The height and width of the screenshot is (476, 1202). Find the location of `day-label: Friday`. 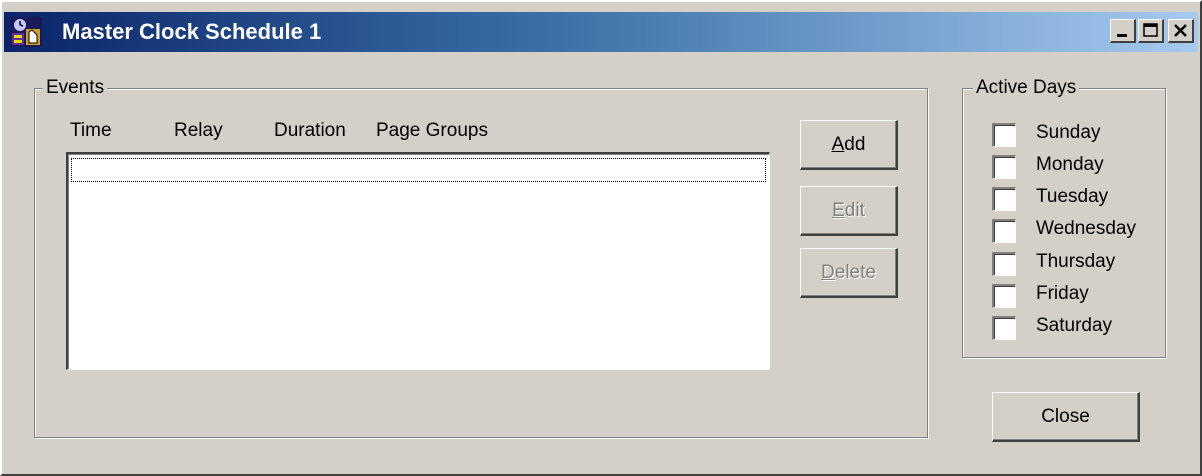

day-label: Friday is located at coordinates (1062, 293).